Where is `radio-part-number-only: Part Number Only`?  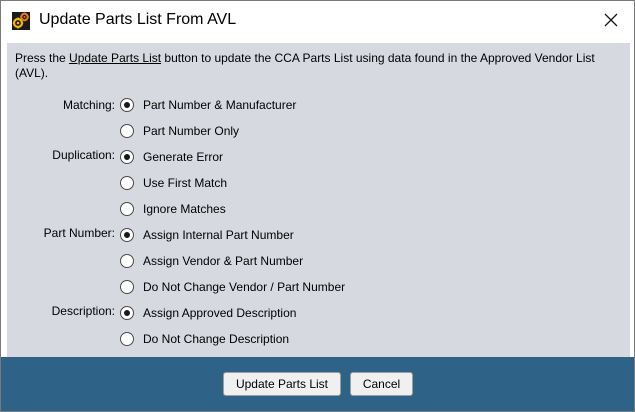 radio-part-number-only: Part Number Only is located at coordinates (179, 131).